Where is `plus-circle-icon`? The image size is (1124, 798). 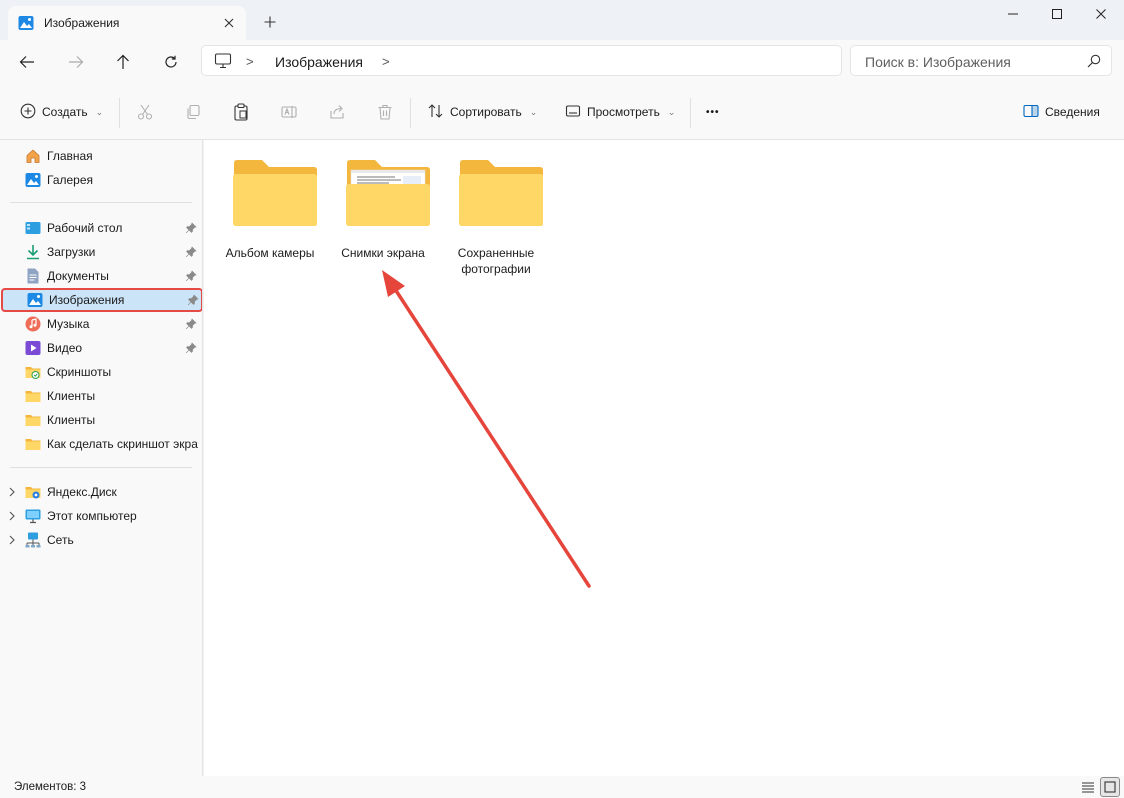 plus-circle-icon is located at coordinates (28, 112).